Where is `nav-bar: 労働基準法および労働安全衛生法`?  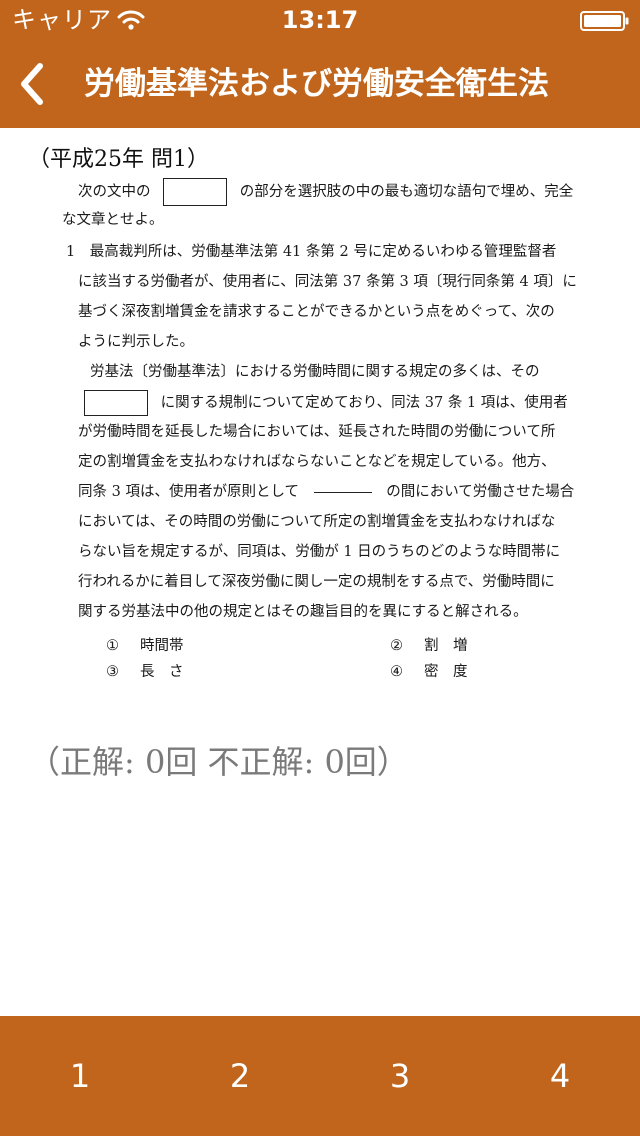
nav-bar: 労働基準法および労働安全衛生法 is located at coordinates (320, 84).